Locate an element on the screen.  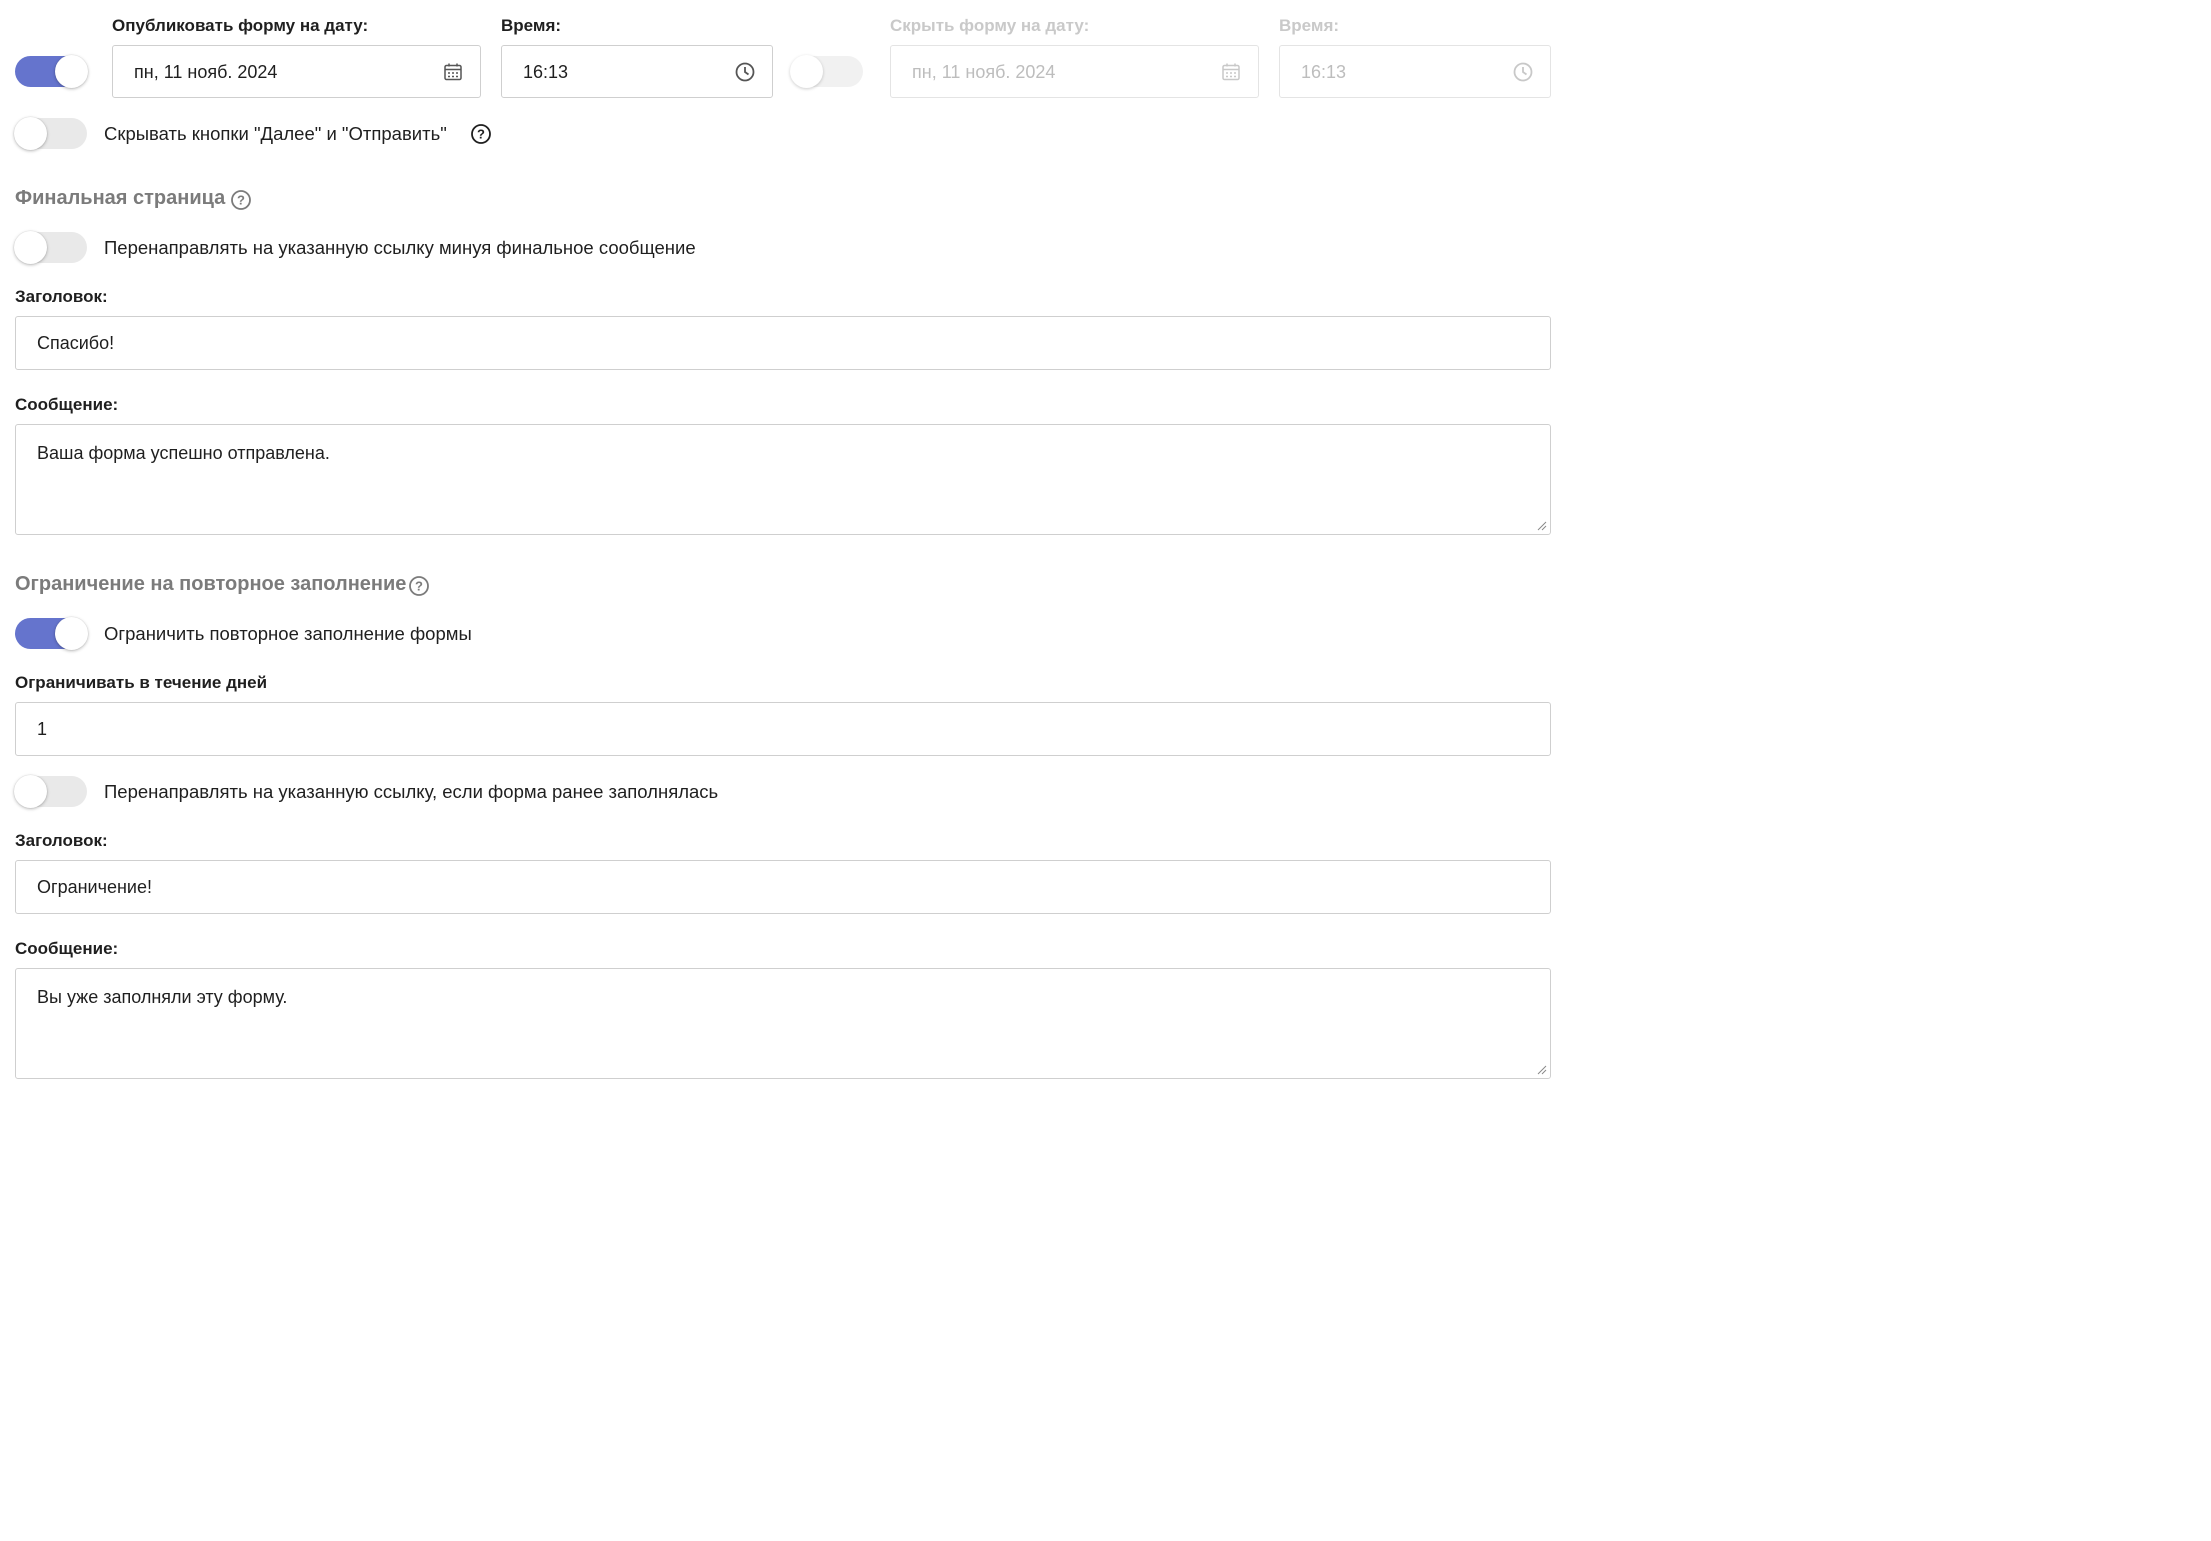
hide-time-input: 16:13 is located at coordinates (1415, 71).